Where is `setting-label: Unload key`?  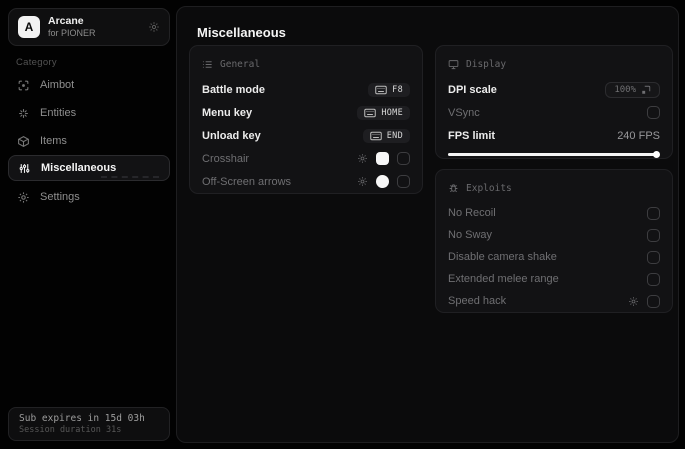
setting-label: Unload key is located at coordinates (231, 135).